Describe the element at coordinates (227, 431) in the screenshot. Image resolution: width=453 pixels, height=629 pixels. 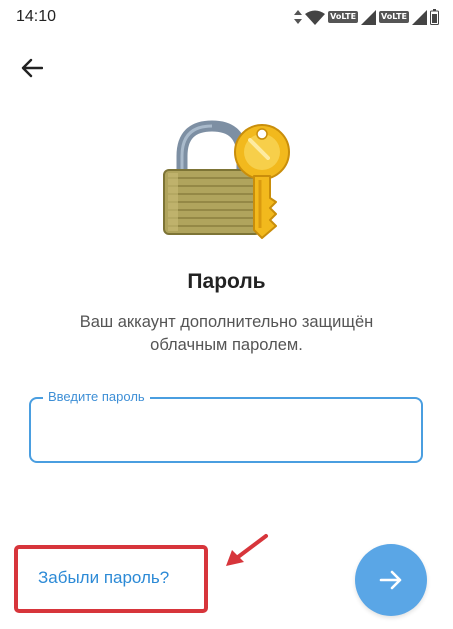
I see `password-input` at that location.